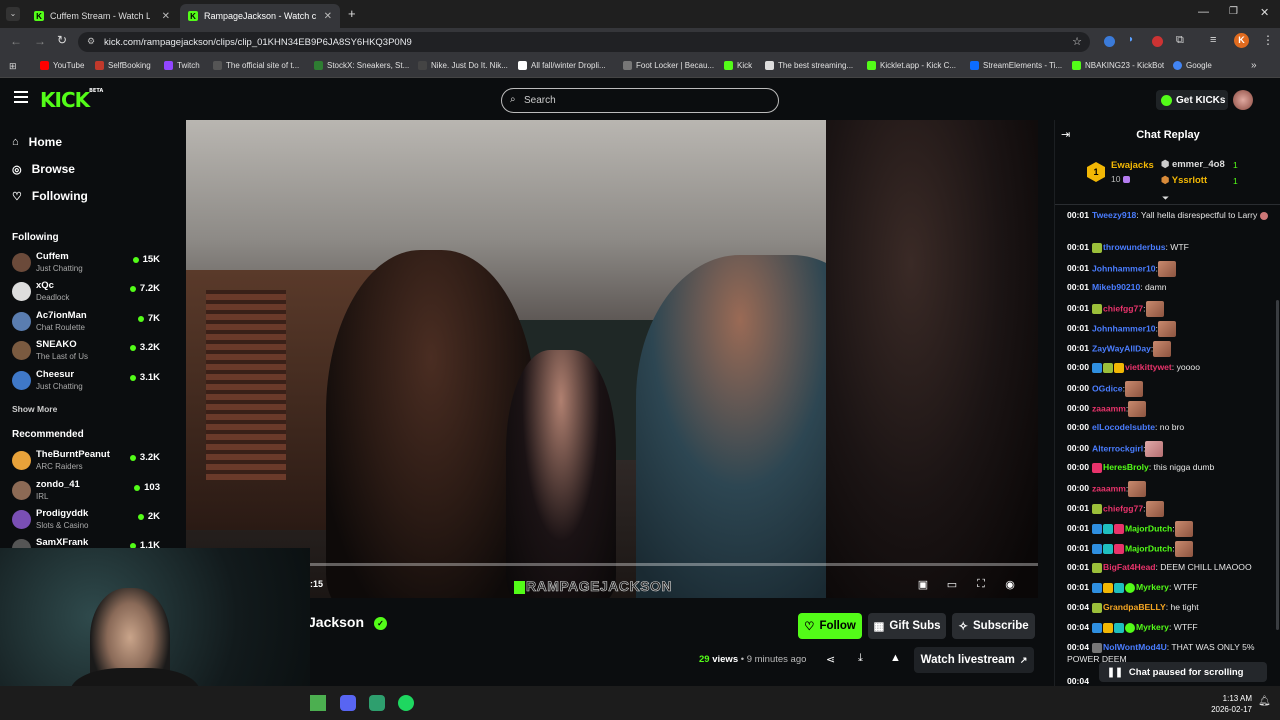  What do you see at coordinates (348, 703) in the screenshot?
I see `discord-app-icon` at bounding box center [348, 703].